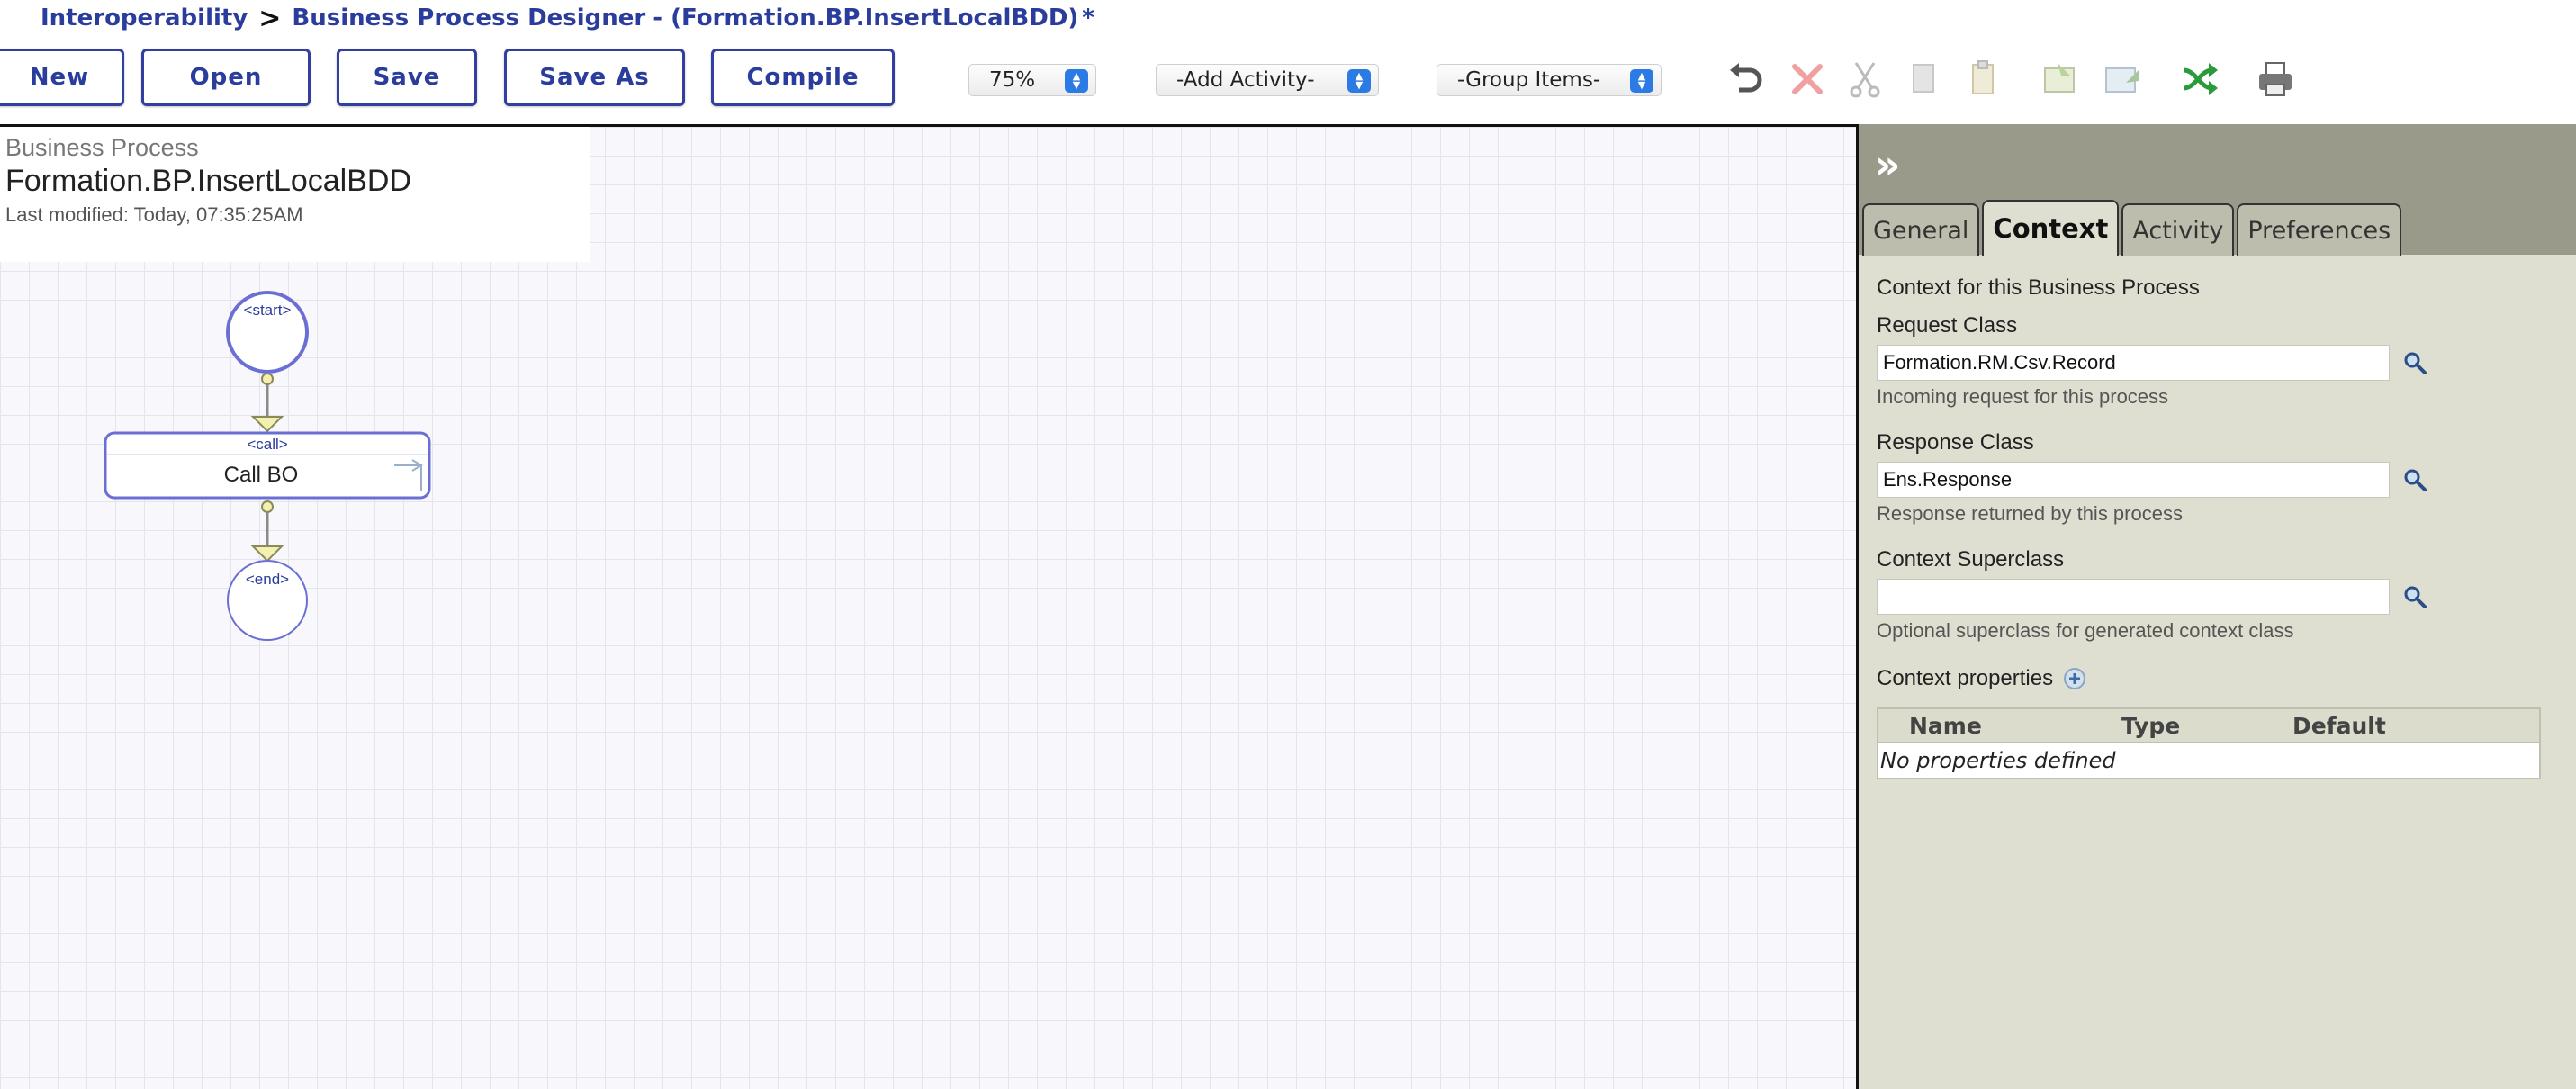 This screenshot has height=1089, width=2576. Describe the element at coordinates (62, 77) in the screenshot. I see `new-button: New` at that location.